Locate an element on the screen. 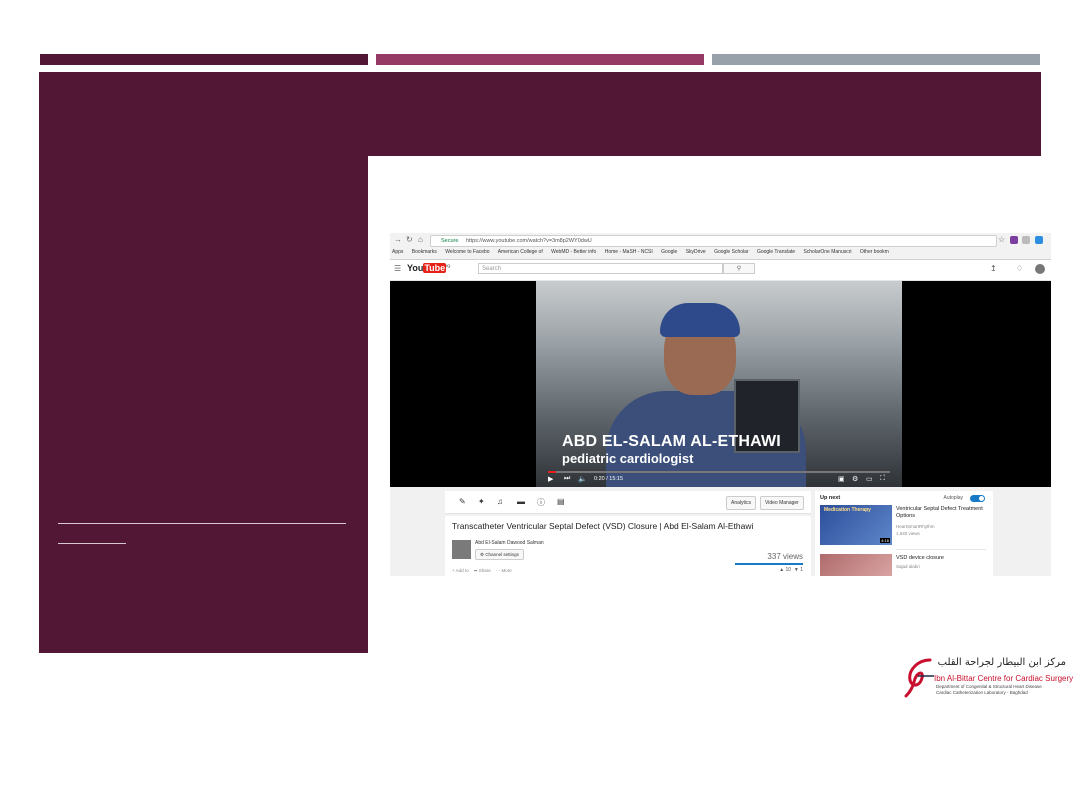 Image resolution: width=1080 pixels, height=810 pixels. next-icon: ⏭ is located at coordinates (567, 479).